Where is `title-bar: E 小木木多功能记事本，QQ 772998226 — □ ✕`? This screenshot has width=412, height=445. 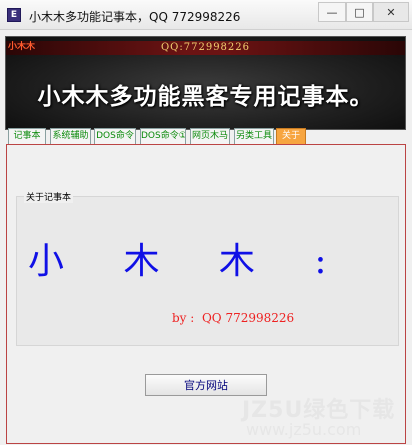 title-bar: E 小木木多功能记事本，QQ 772998226 — □ ✕ is located at coordinates (206, 15).